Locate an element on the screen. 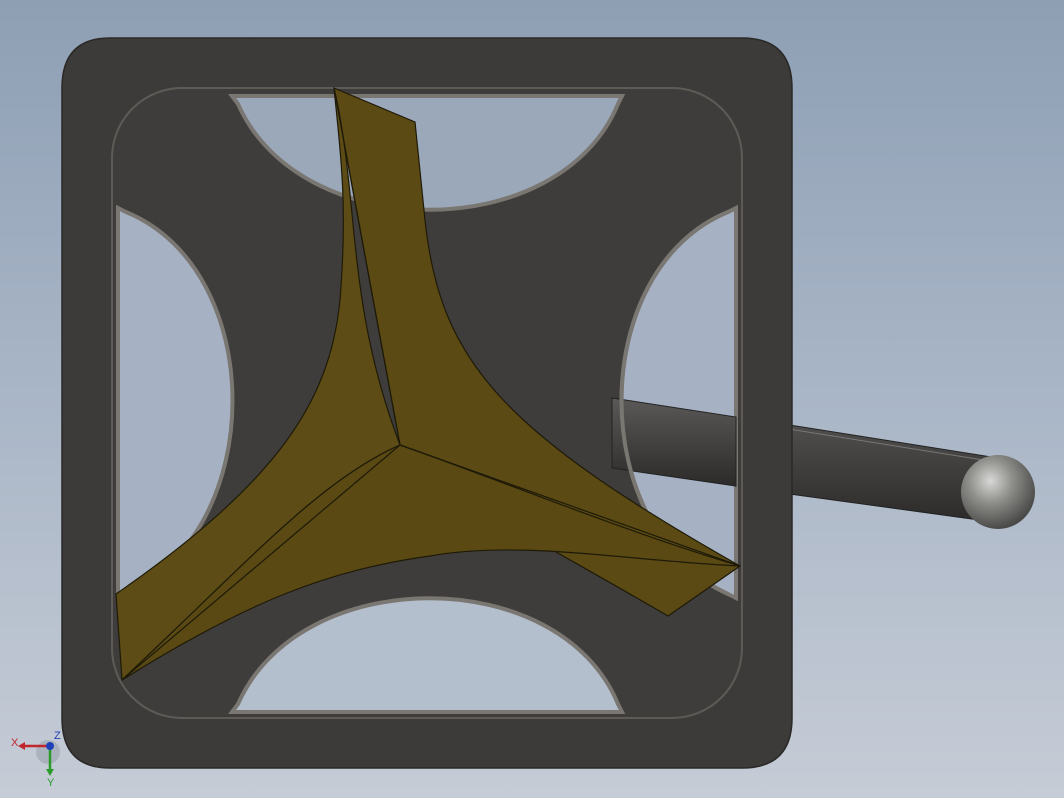 The image size is (1064, 798). x-axis-label: X is located at coordinates (15, 743).